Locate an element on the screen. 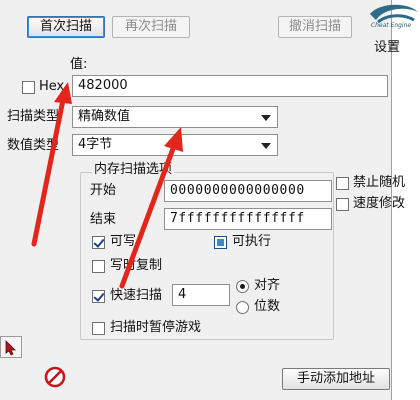  scan-type-selected: 精确数值 is located at coordinates (104, 116).